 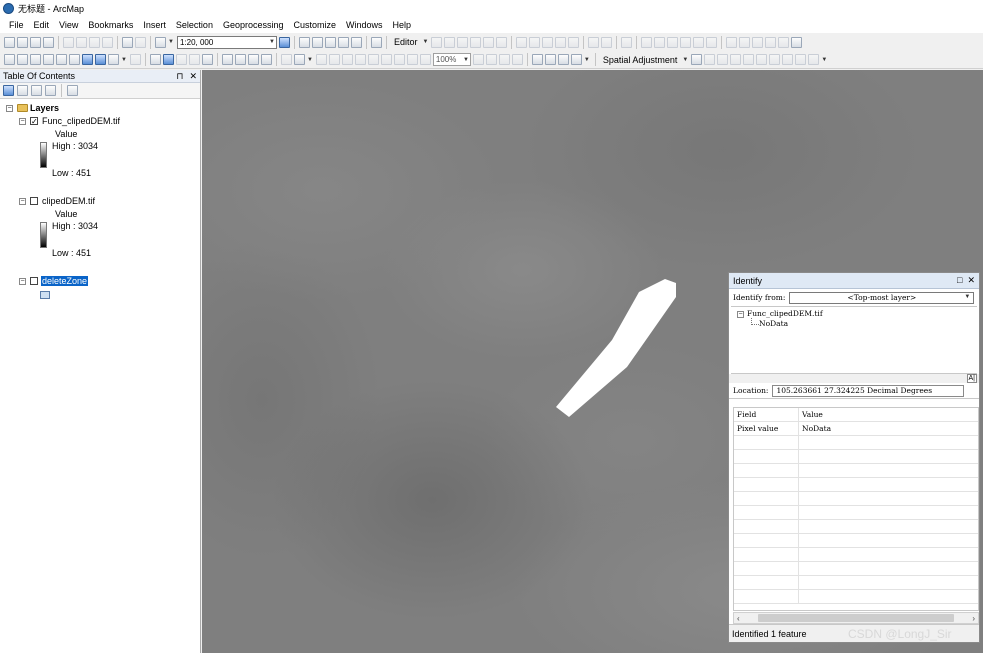 I want to click on reshape-icon, so click(x=535, y=42).